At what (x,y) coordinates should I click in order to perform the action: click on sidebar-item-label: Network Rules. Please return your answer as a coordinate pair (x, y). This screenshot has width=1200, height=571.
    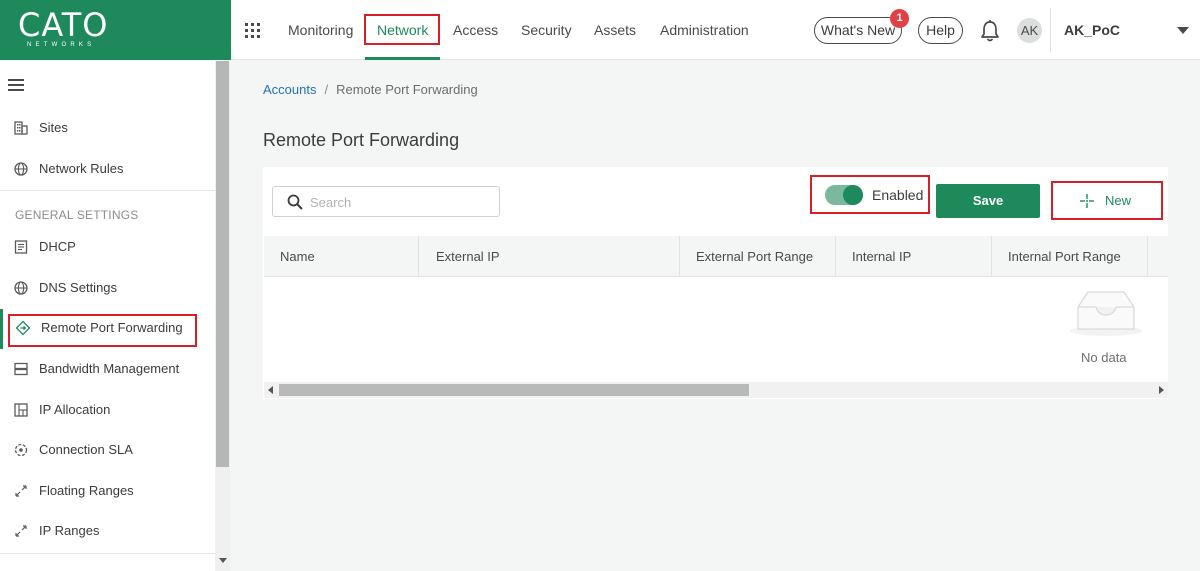
    Looking at the image, I should click on (81, 168).